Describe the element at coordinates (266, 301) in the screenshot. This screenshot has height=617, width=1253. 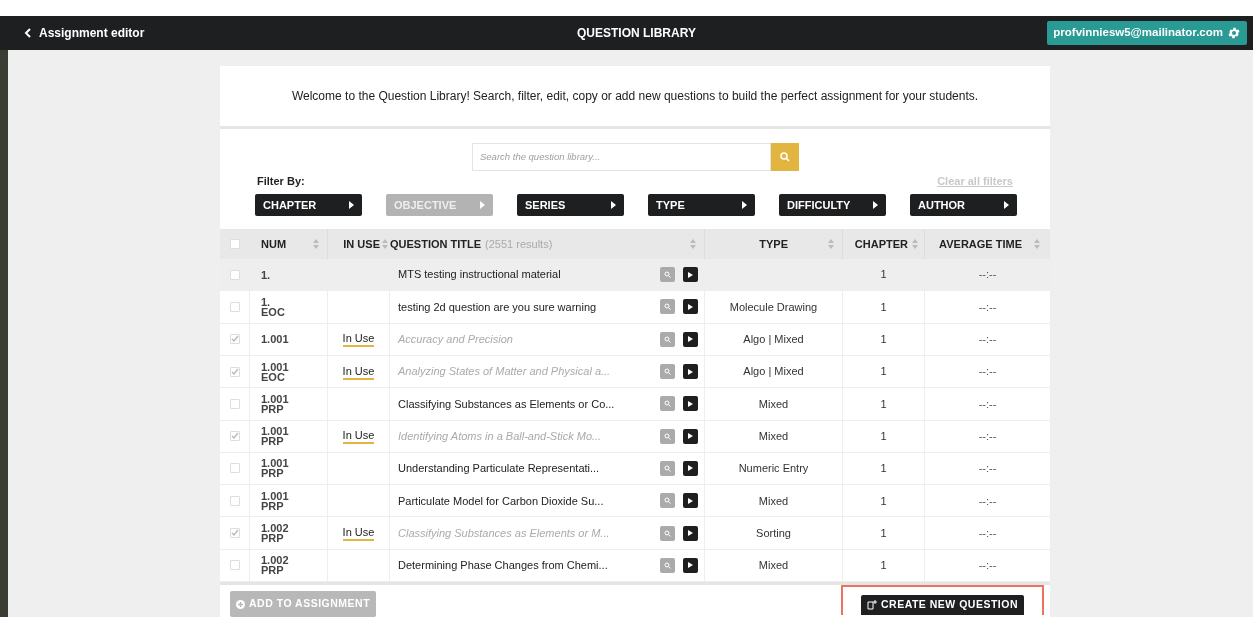
I see `question-number: 1.` at that location.